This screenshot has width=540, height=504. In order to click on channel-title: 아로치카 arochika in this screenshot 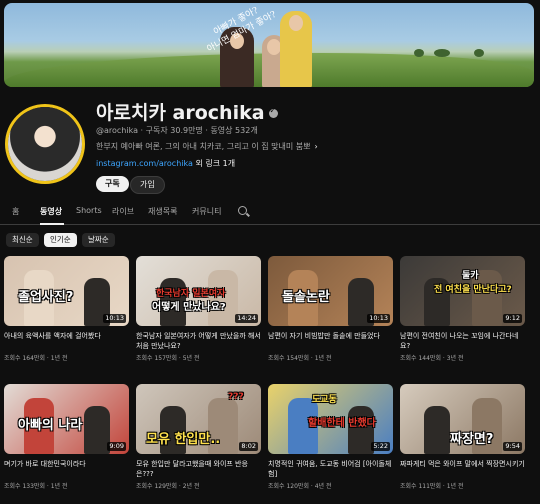, I will do `click(187, 111)`.